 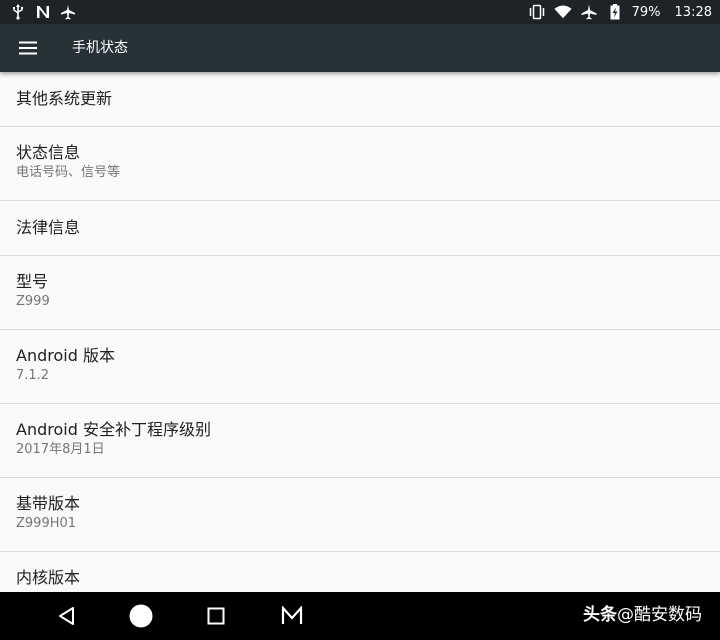 I want to click on wifi-icon, so click(x=563, y=12).